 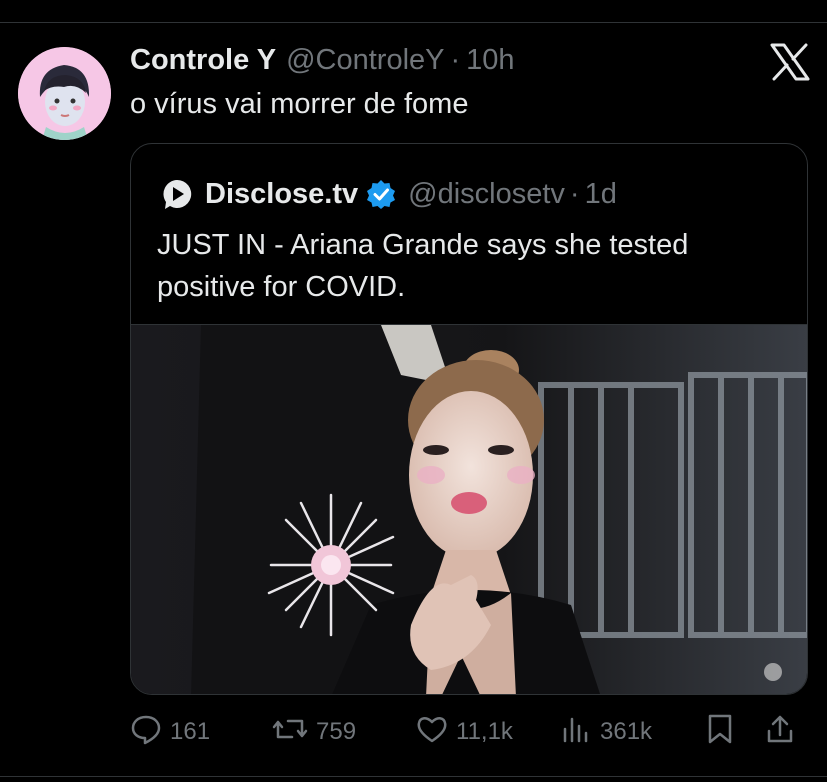 What do you see at coordinates (484, 731) in the screenshot?
I see `like-count: 11,1k` at bounding box center [484, 731].